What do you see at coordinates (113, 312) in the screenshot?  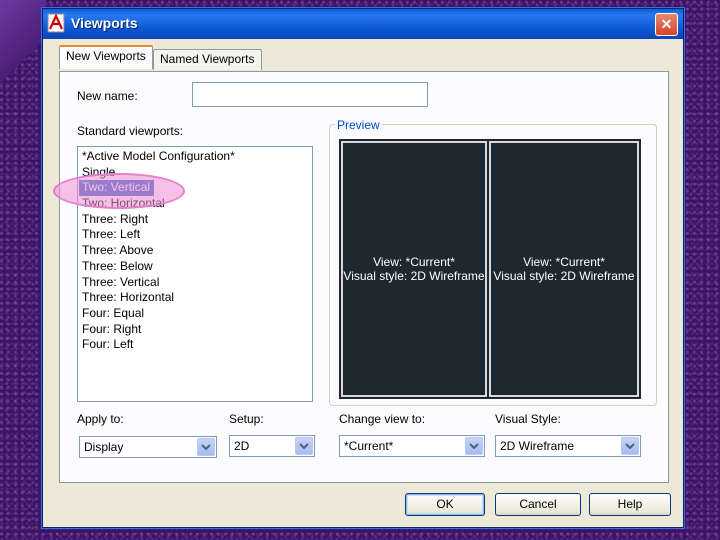 I see `list-item-label: Four: Equal` at bounding box center [113, 312].